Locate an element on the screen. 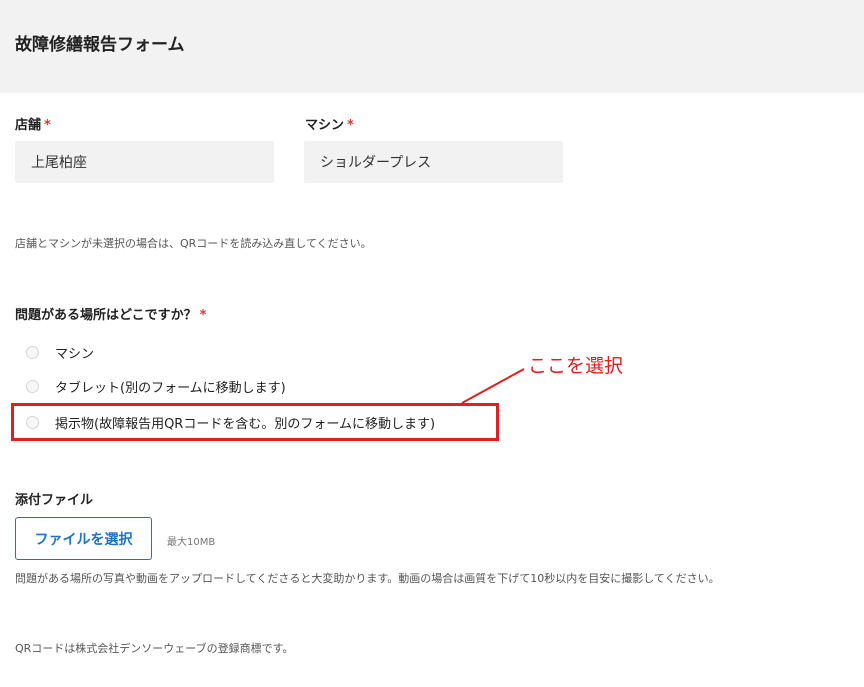  annotation-highlight-box is located at coordinates (255, 422).